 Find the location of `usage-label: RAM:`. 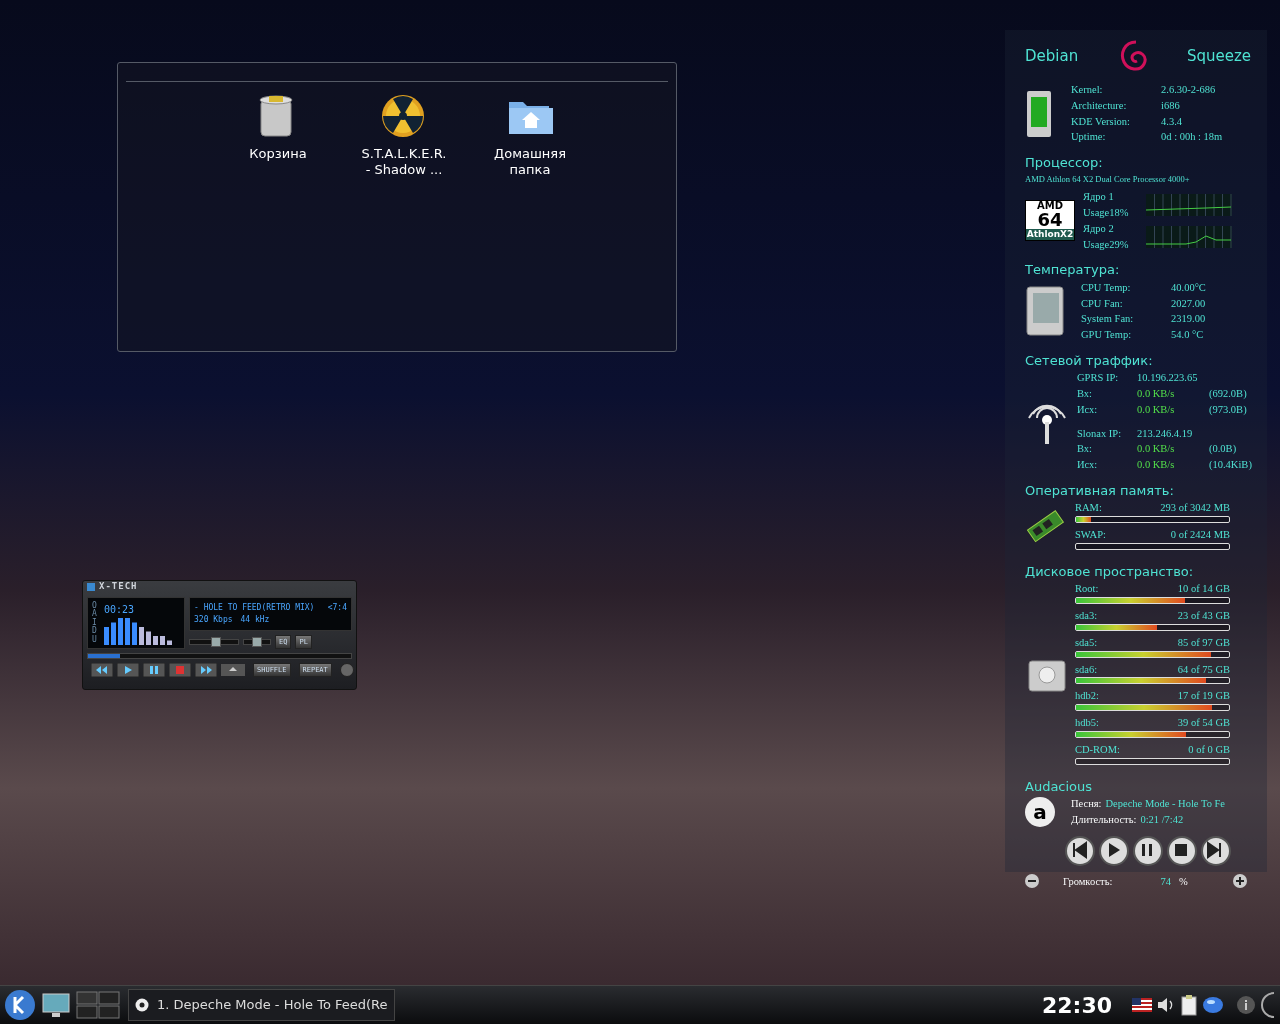

usage-label: RAM: is located at coordinates (1088, 508).